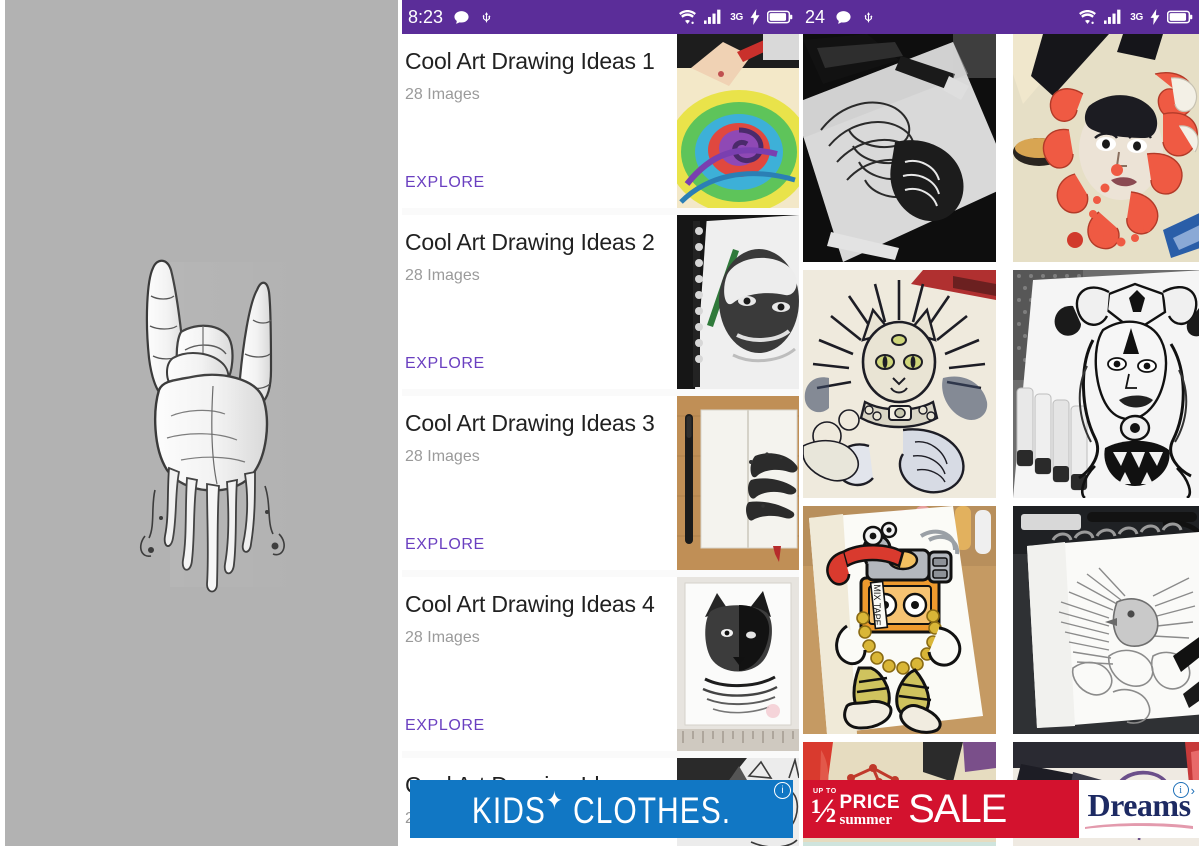 The height and width of the screenshot is (846, 1200). Describe the element at coordinates (899, 620) in the screenshot. I see `grid-tile: MIX TAPE` at that location.